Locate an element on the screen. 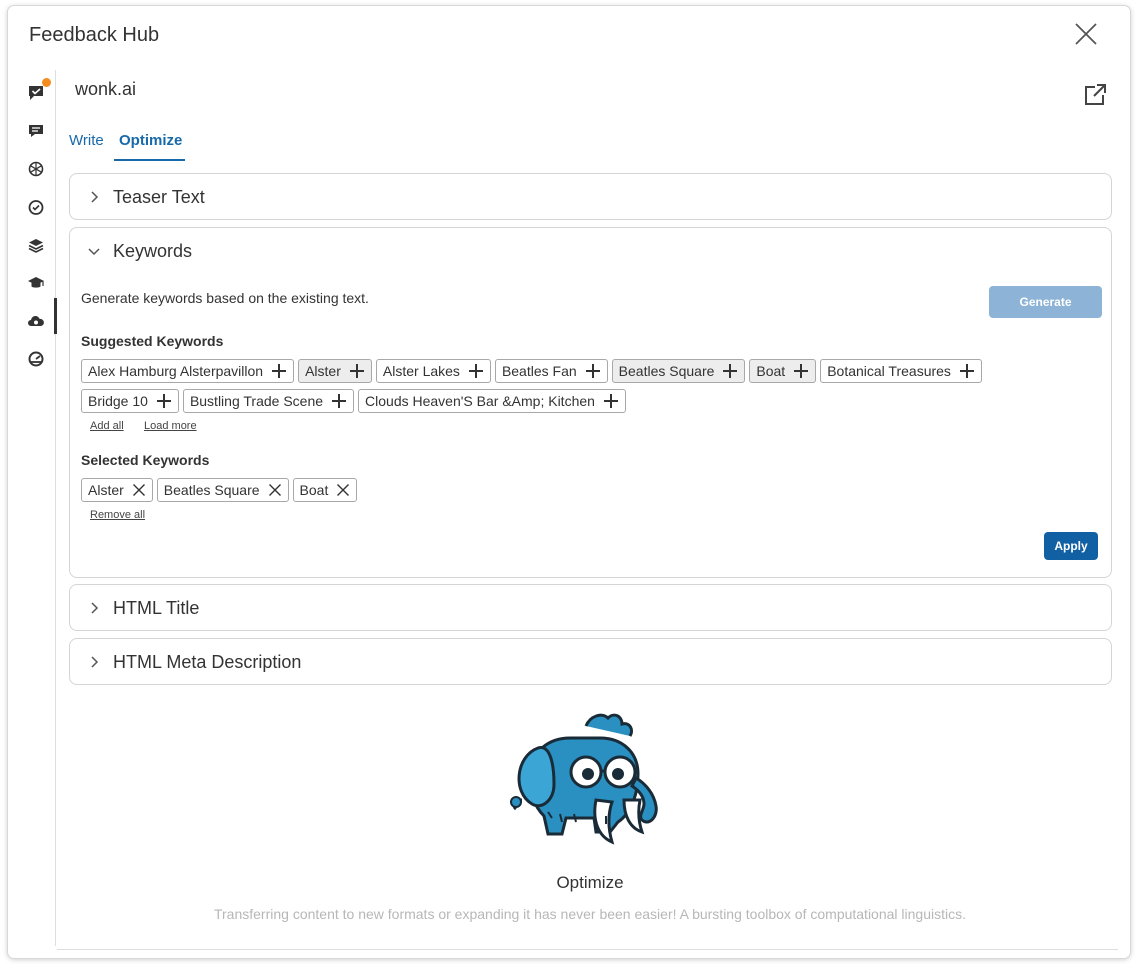 The width and height of the screenshot is (1138, 964). suggested-keyword-chip: Boat is located at coordinates (783, 371).